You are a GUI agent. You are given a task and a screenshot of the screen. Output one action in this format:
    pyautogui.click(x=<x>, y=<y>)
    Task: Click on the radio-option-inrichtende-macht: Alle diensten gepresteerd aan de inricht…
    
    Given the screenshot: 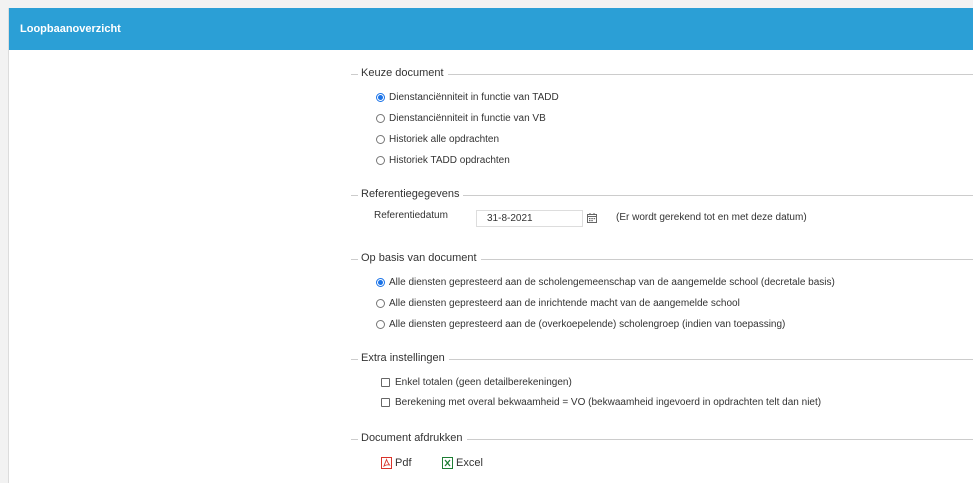 What is the action you would take?
    pyautogui.click(x=558, y=303)
    